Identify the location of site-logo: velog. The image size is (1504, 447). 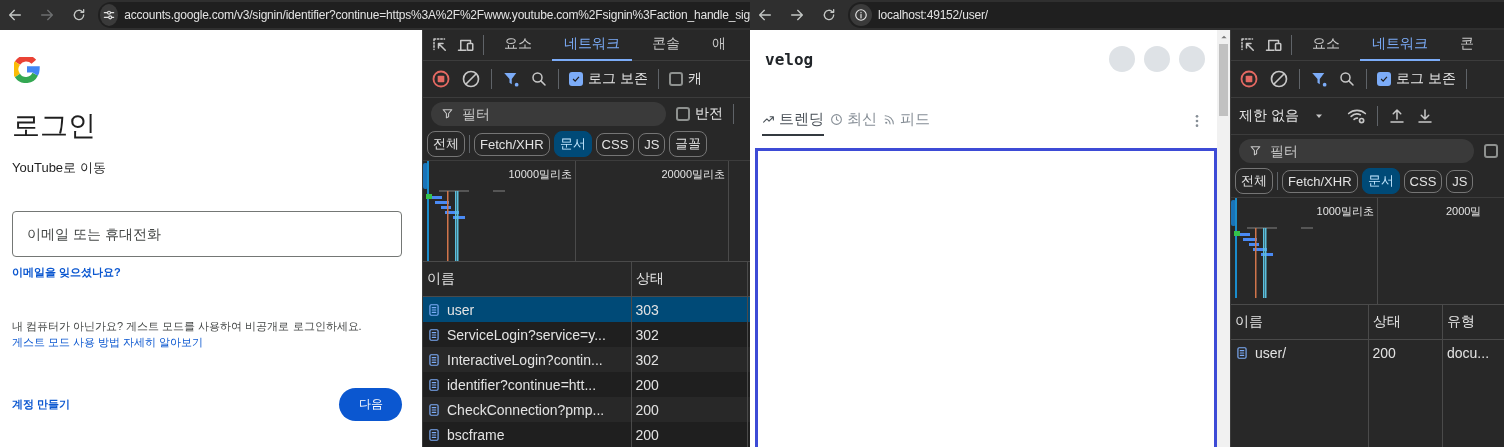
(789, 59).